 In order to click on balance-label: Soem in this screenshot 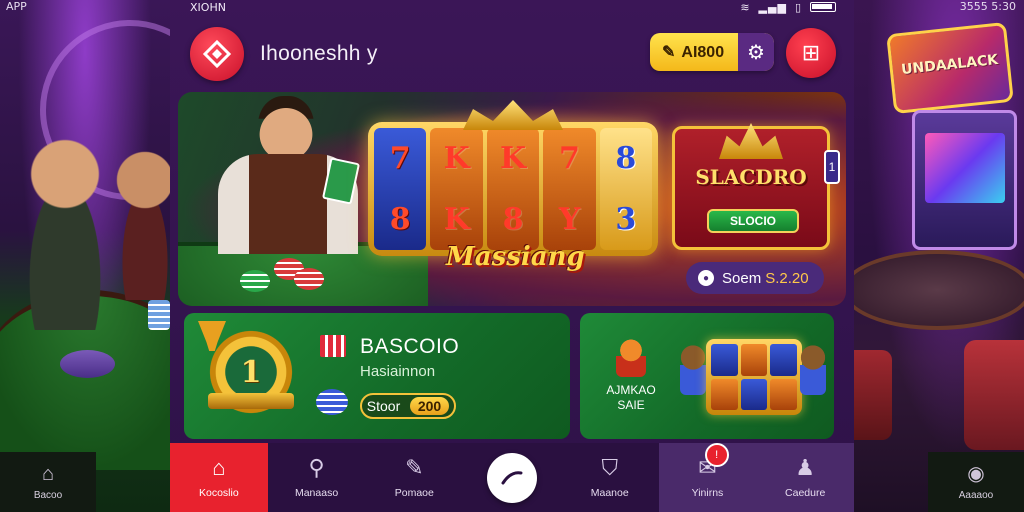, I will do `click(742, 278)`.